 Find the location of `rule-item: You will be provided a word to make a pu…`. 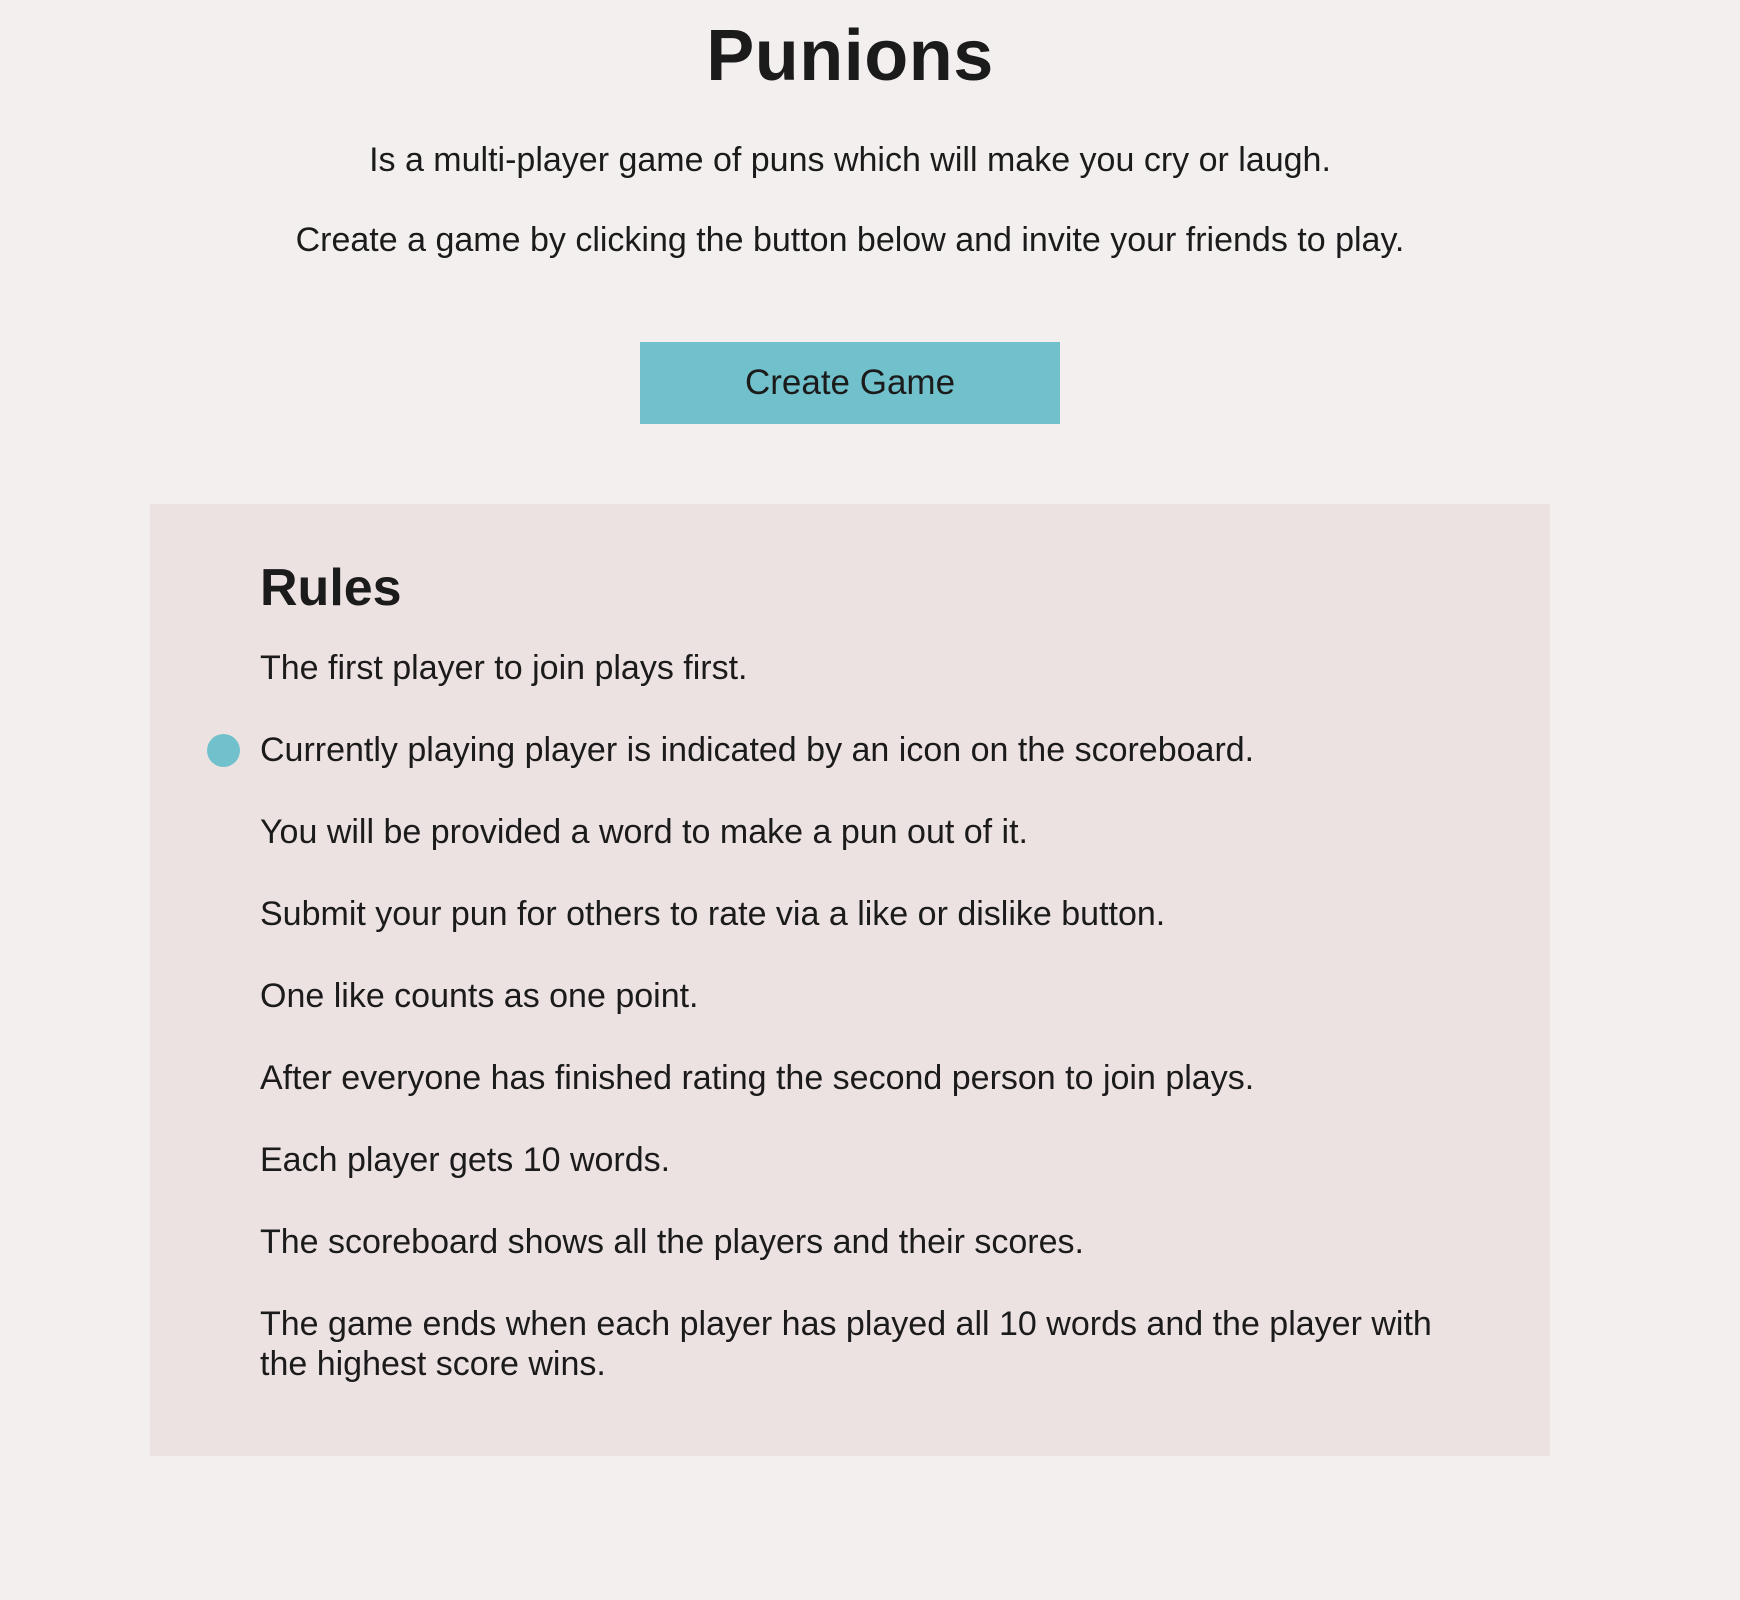

rule-item: You will be provided a word to make a pu… is located at coordinates (644, 832).